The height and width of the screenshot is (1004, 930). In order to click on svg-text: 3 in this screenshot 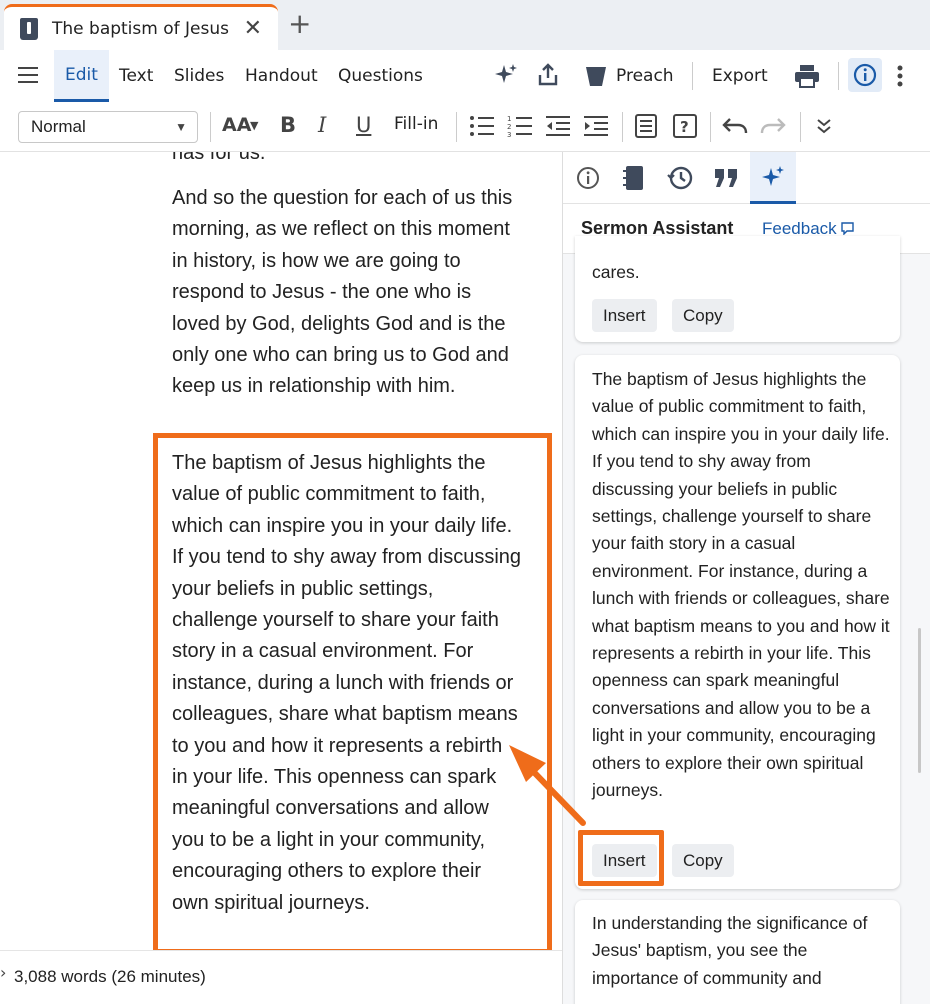, I will do `click(509, 134)`.